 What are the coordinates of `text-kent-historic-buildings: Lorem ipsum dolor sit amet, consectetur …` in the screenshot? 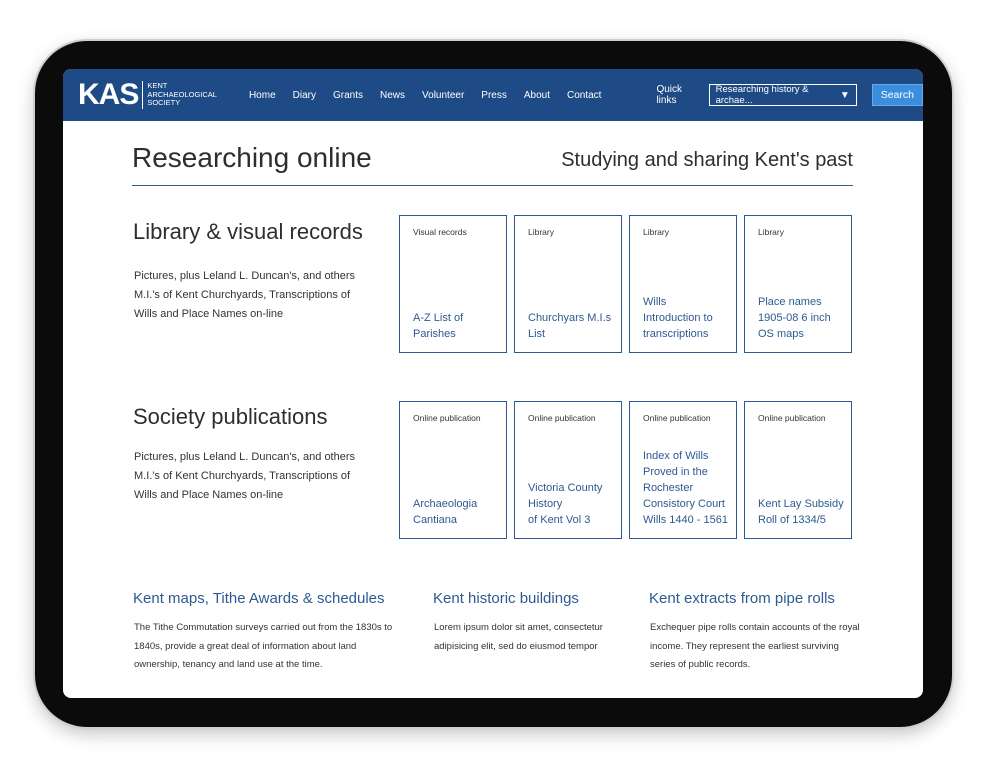 It's located at (518, 637).